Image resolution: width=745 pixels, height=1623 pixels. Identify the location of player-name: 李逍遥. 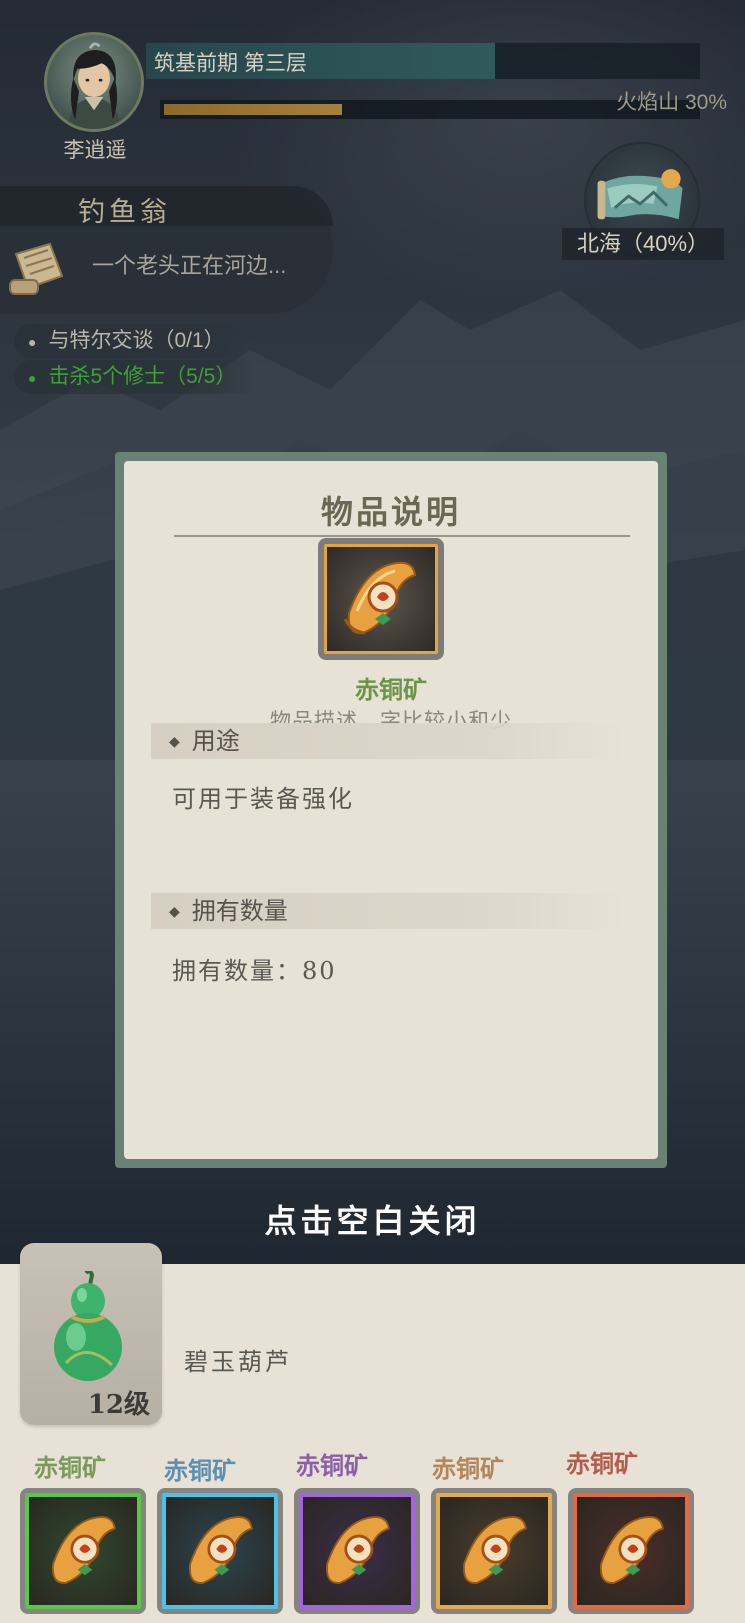
(95, 150).